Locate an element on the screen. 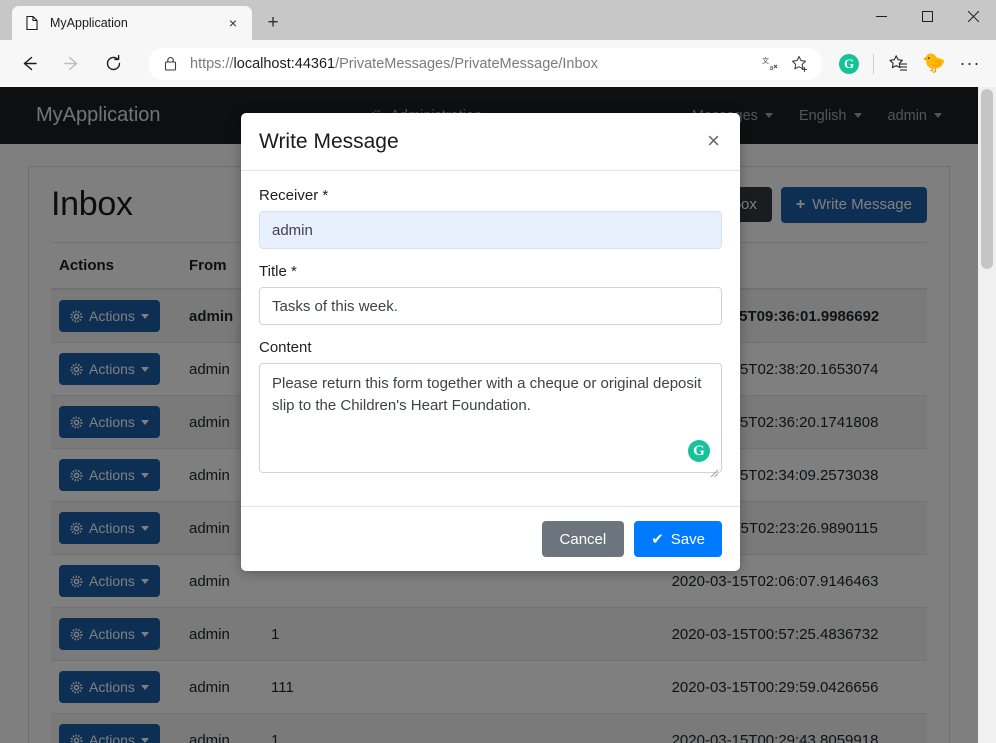 The width and height of the screenshot is (996, 743). star-plus-icon is located at coordinates (800, 64).